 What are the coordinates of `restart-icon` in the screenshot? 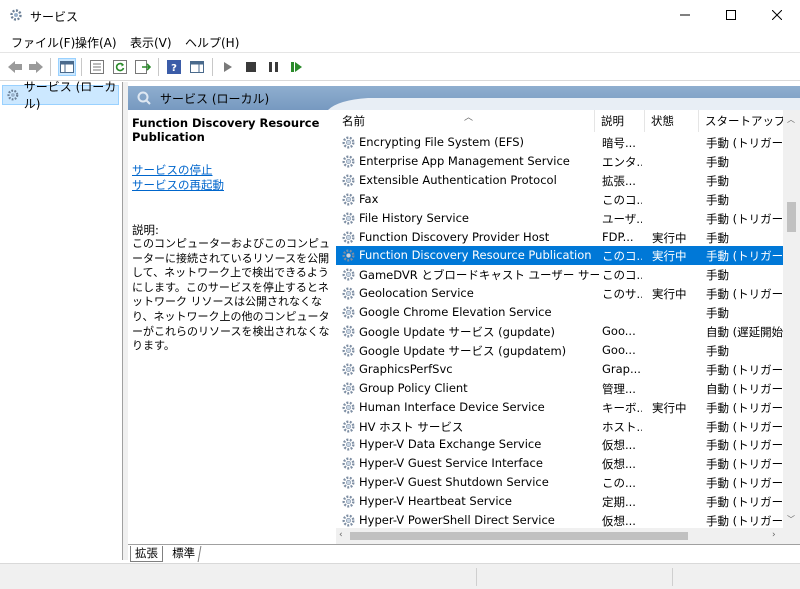 It's located at (296, 67).